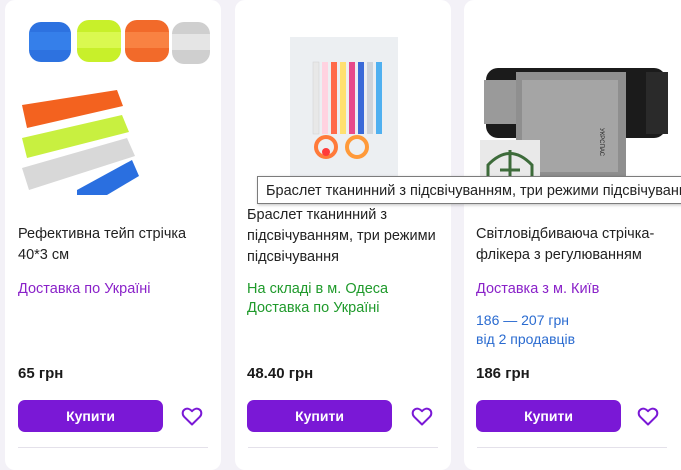  Describe the element at coordinates (522, 320) in the screenshot. I see `price-range: 186 — 207 грн` at that location.